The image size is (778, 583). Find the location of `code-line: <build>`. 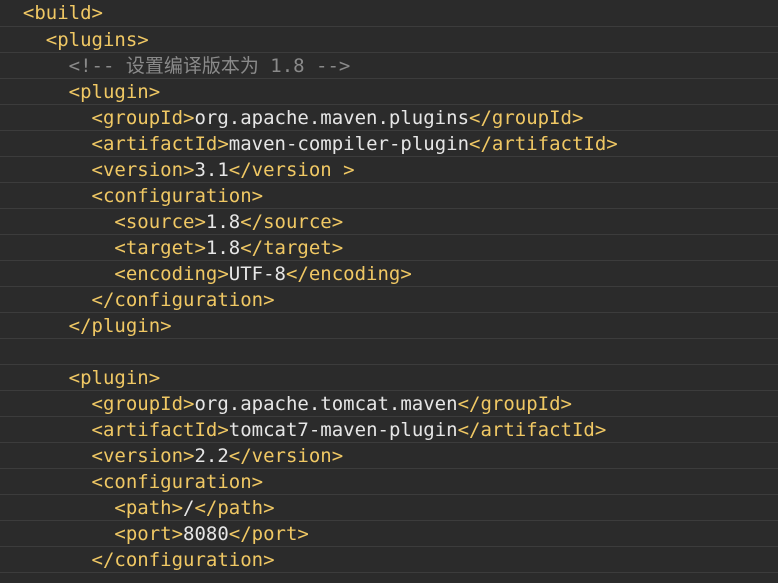

code-line: <build> is located at coordinates (389, 13).